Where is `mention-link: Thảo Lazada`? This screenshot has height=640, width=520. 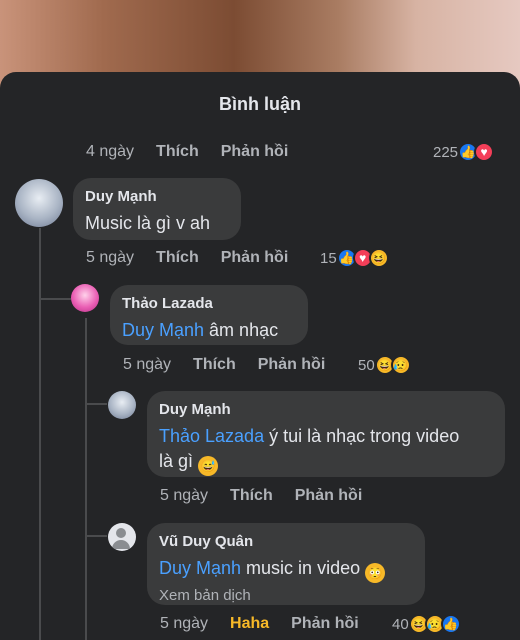 mention-link: Thảo Lazada is located at coordinates (211, 436).